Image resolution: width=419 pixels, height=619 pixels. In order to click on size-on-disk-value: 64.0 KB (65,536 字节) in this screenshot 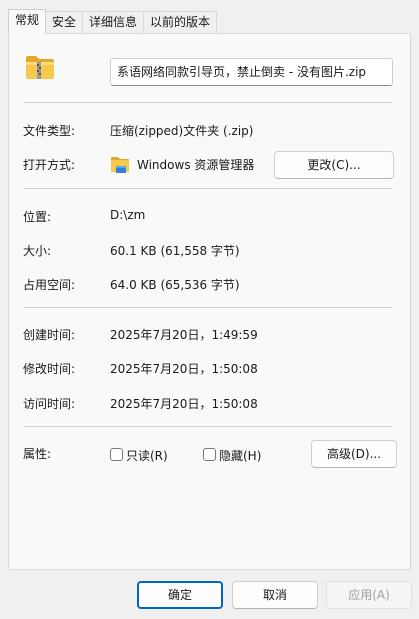, I will do `click(175, 285)`.